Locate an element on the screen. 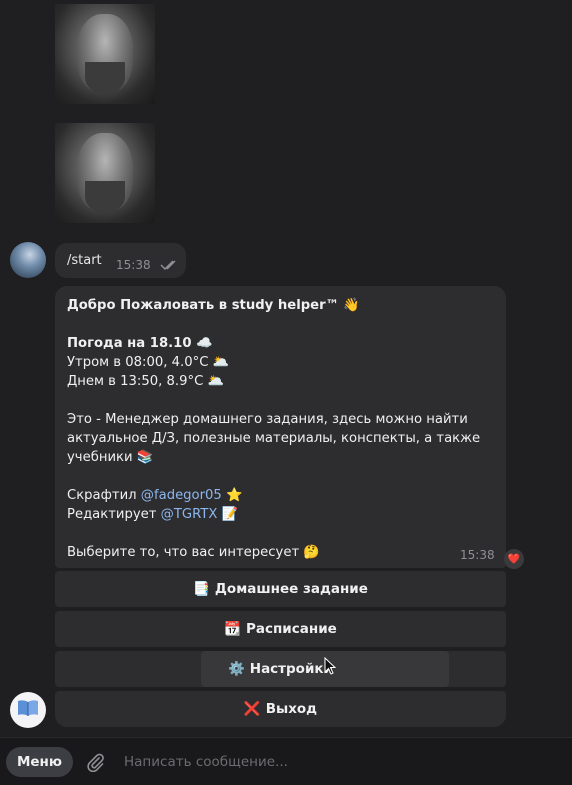 This screenshot has height=785, width=572. message-line: учебники 📚 is located at coordinates (110, 457).